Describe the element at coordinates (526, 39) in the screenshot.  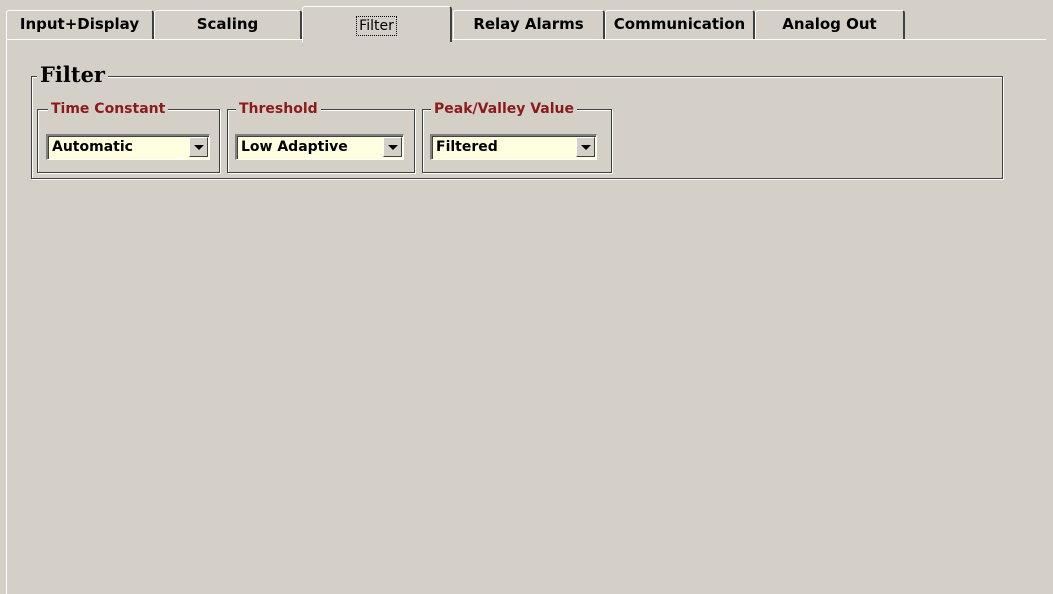
I see `tab-panel-top-edge` at that location.